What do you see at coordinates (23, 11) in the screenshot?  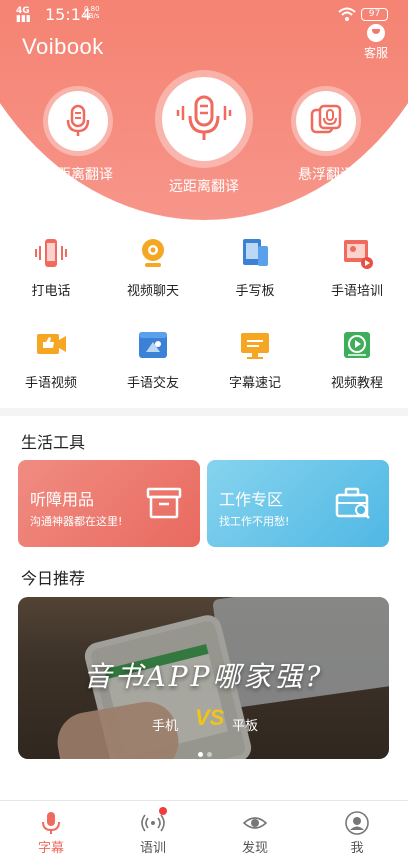 I see `network-type: 4G` at bounding box center [23, 11].